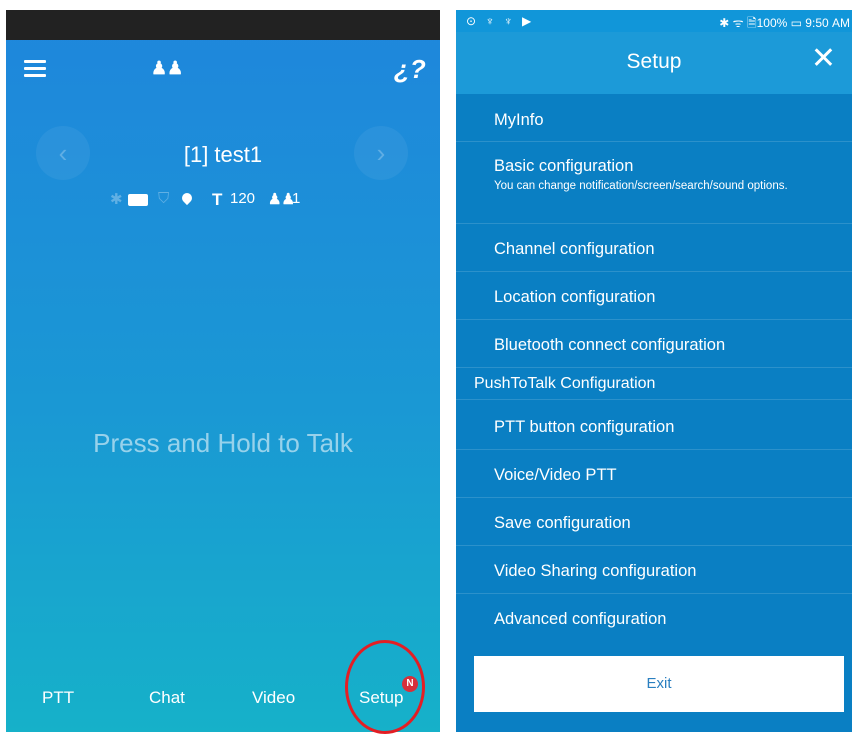 The height and width of the screenshot is (740, 852). Describe the element at coordinates (223, 443) in the screenshot. I see `press-to-talk-area: Press and Hold to Talk` at that location.